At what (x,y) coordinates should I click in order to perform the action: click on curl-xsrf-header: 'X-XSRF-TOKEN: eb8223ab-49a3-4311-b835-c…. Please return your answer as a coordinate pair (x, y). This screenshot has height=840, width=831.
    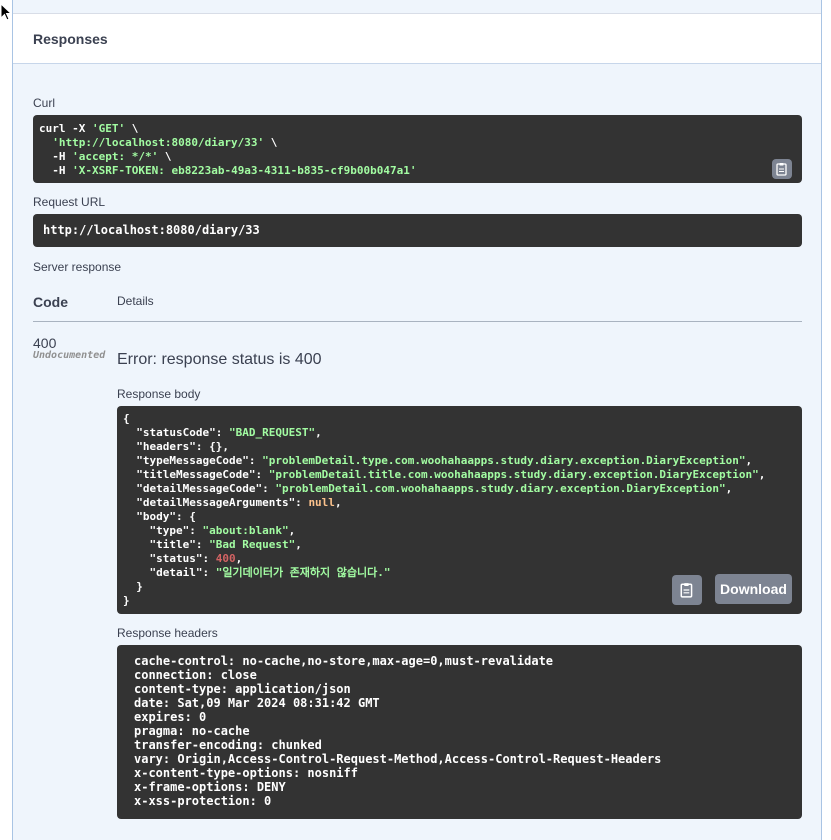
    Looking at the image, I should click on (244, 170).